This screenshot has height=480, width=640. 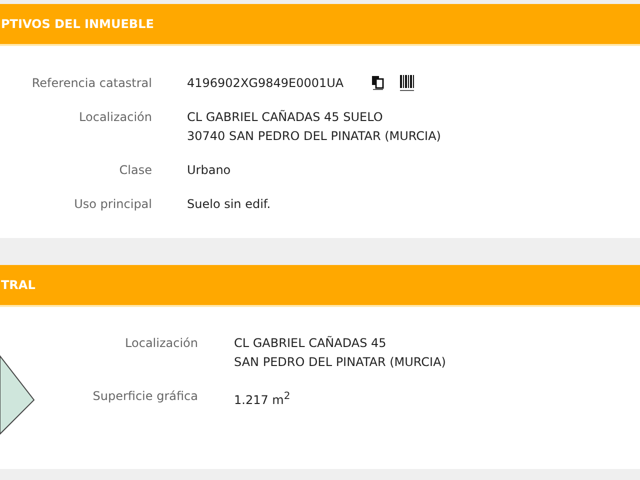 What do you see at coordinates (209, 170) in the screenshot?
I see `field-value: Urbano` at bounding box center [209, 170].